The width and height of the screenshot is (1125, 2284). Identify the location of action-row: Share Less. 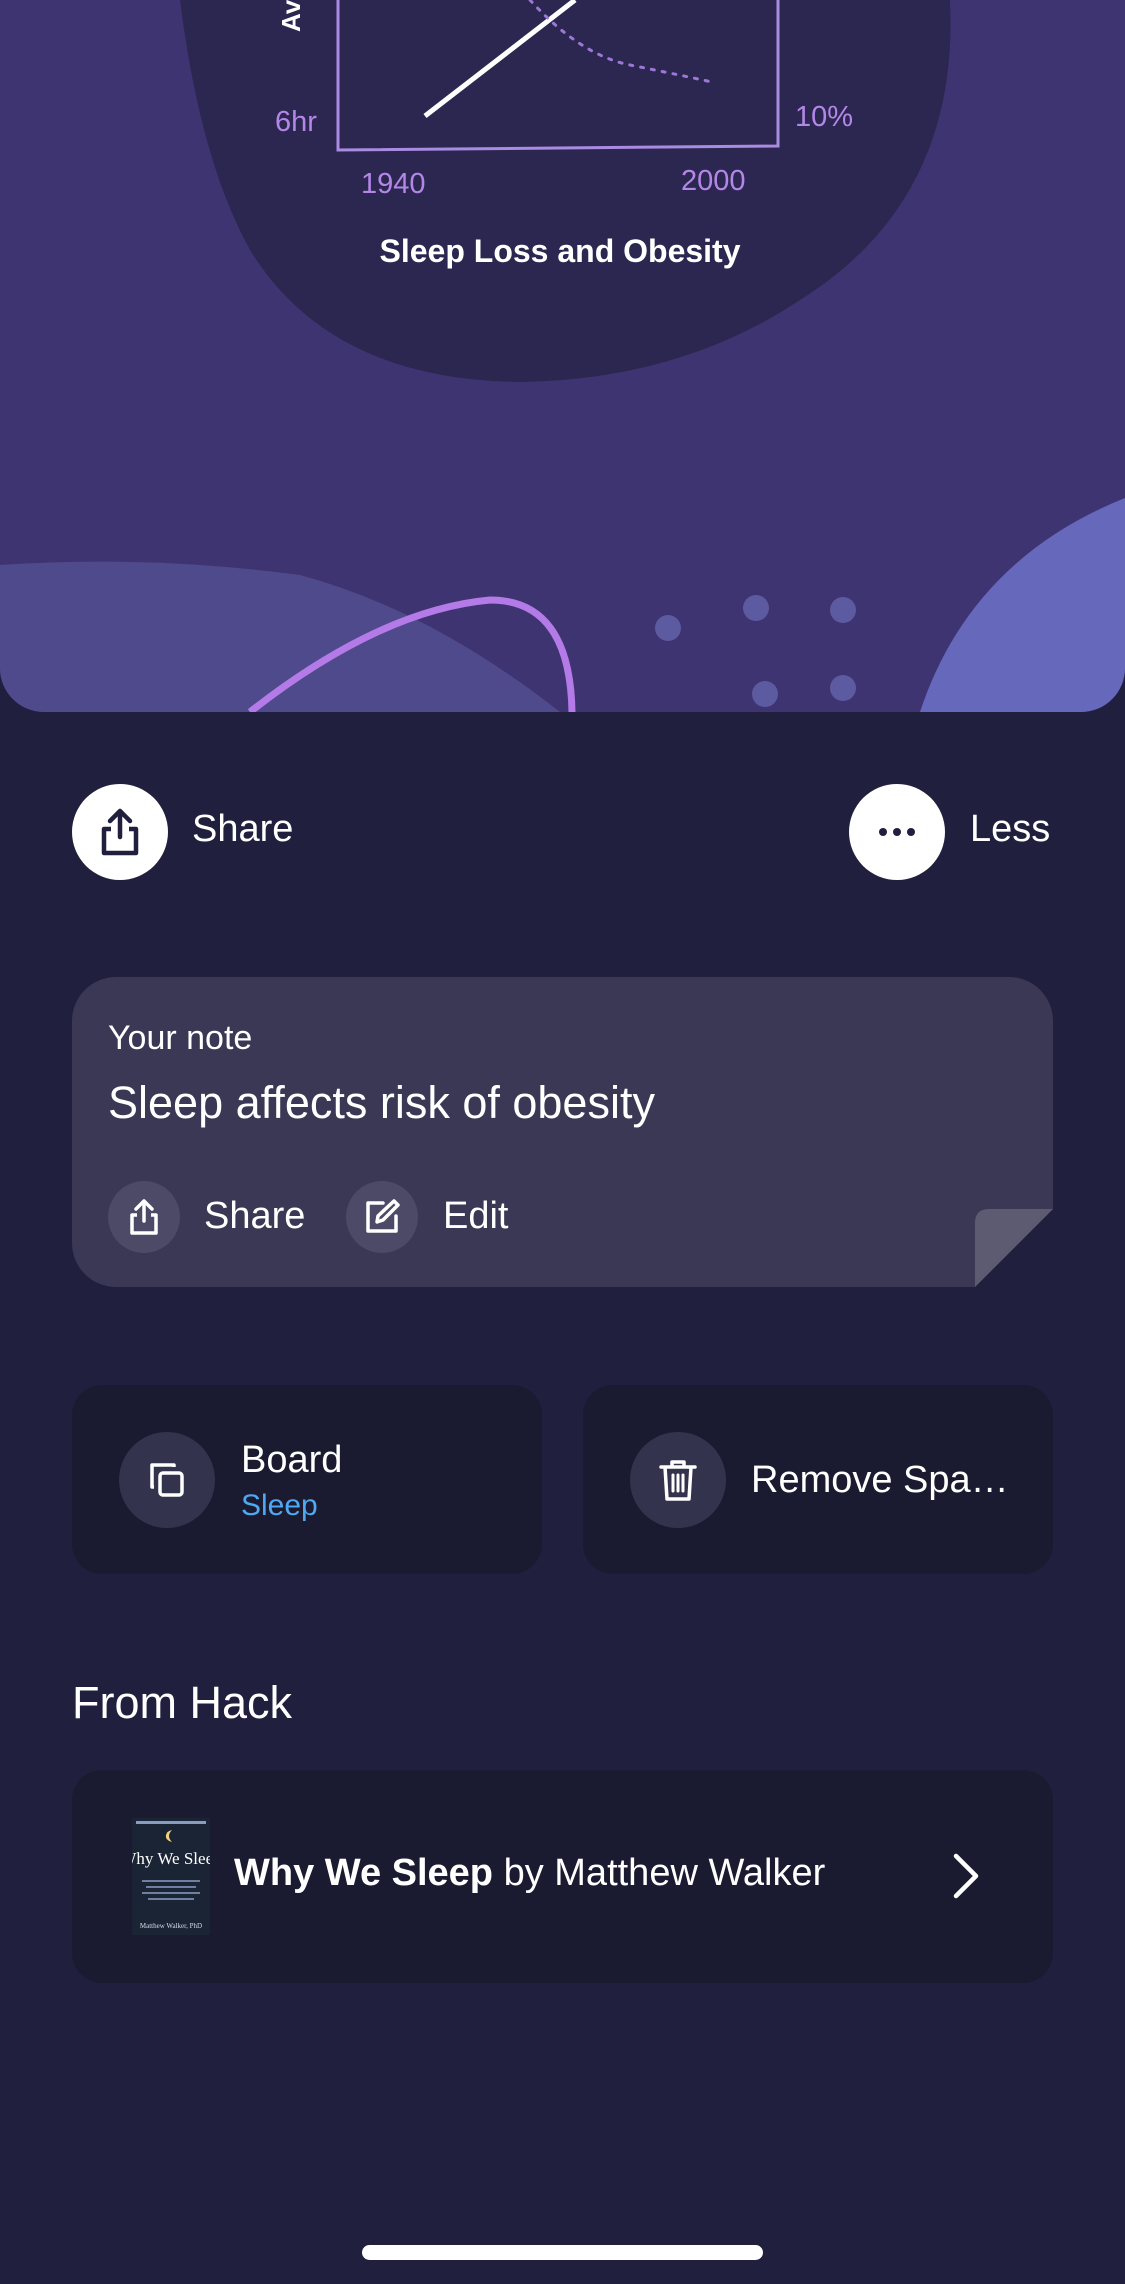
(562, 832).